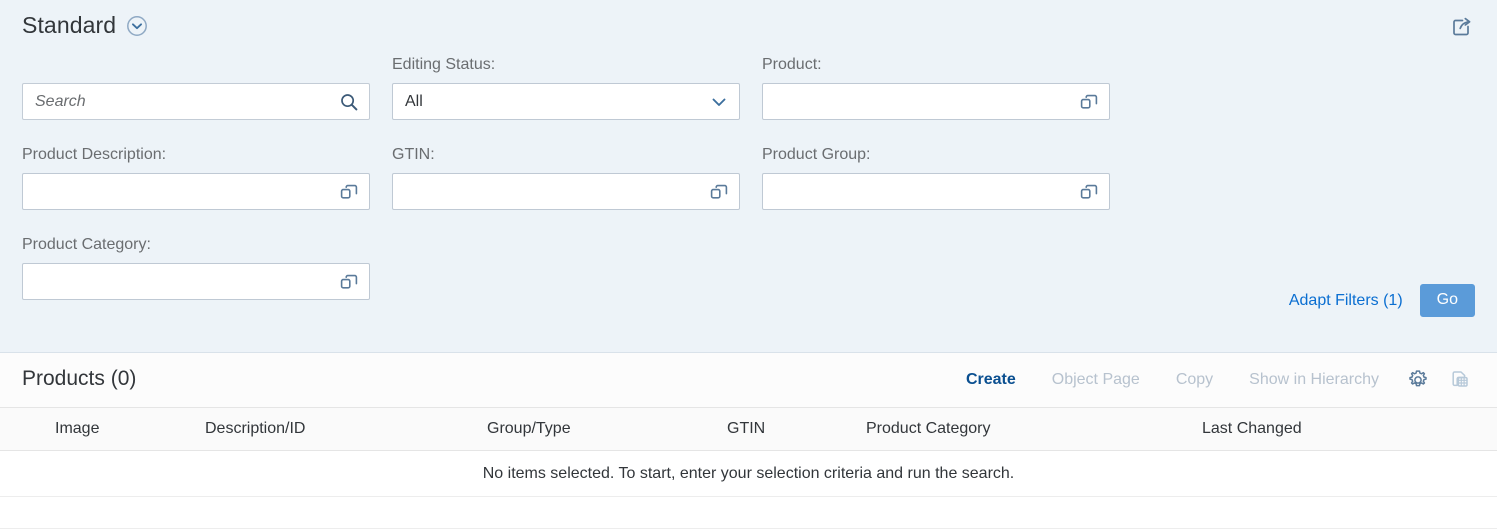  What do you see at coordinates (1252, 429) in the screenshot?
I see `column-header-last-changed: Last Changed` at bounding box center [1252, 429].